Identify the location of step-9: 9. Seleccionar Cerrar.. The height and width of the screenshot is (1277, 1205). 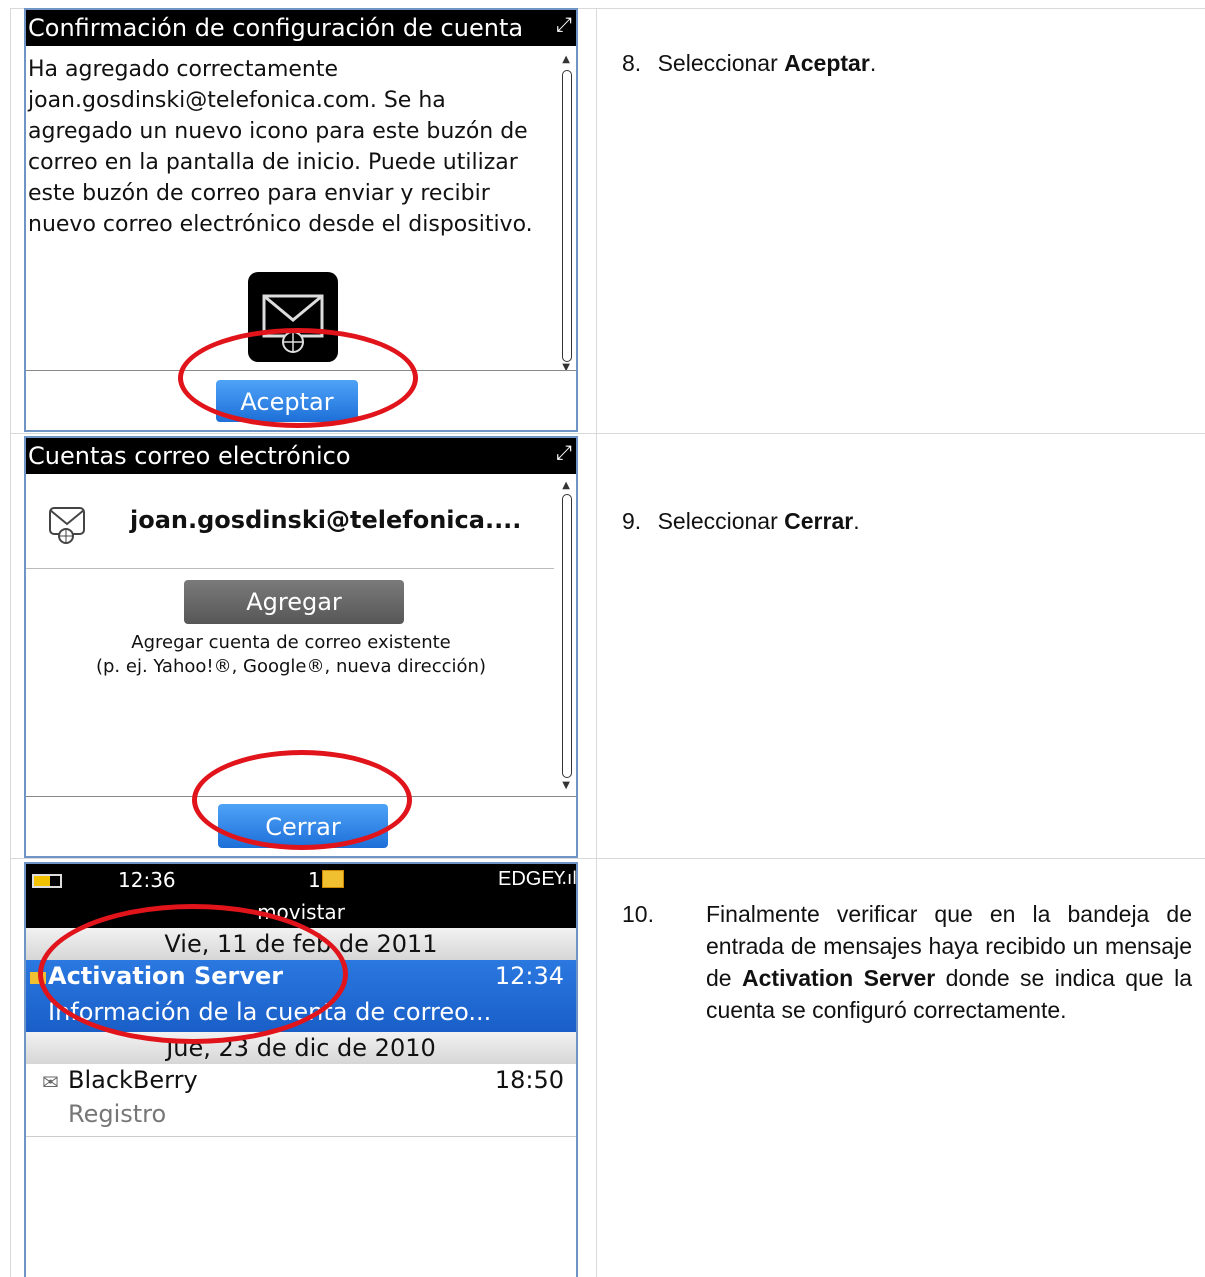
(741, 521).